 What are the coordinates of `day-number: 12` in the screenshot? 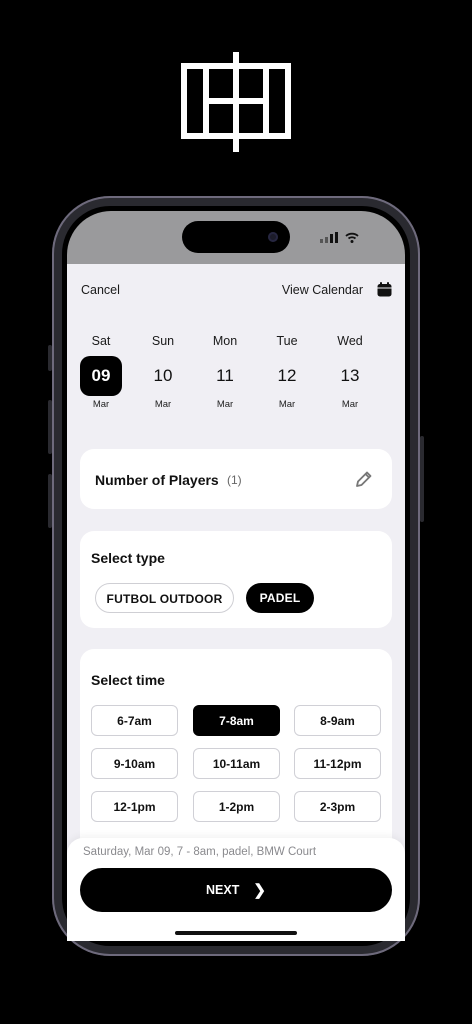 It's located at (287, 375).